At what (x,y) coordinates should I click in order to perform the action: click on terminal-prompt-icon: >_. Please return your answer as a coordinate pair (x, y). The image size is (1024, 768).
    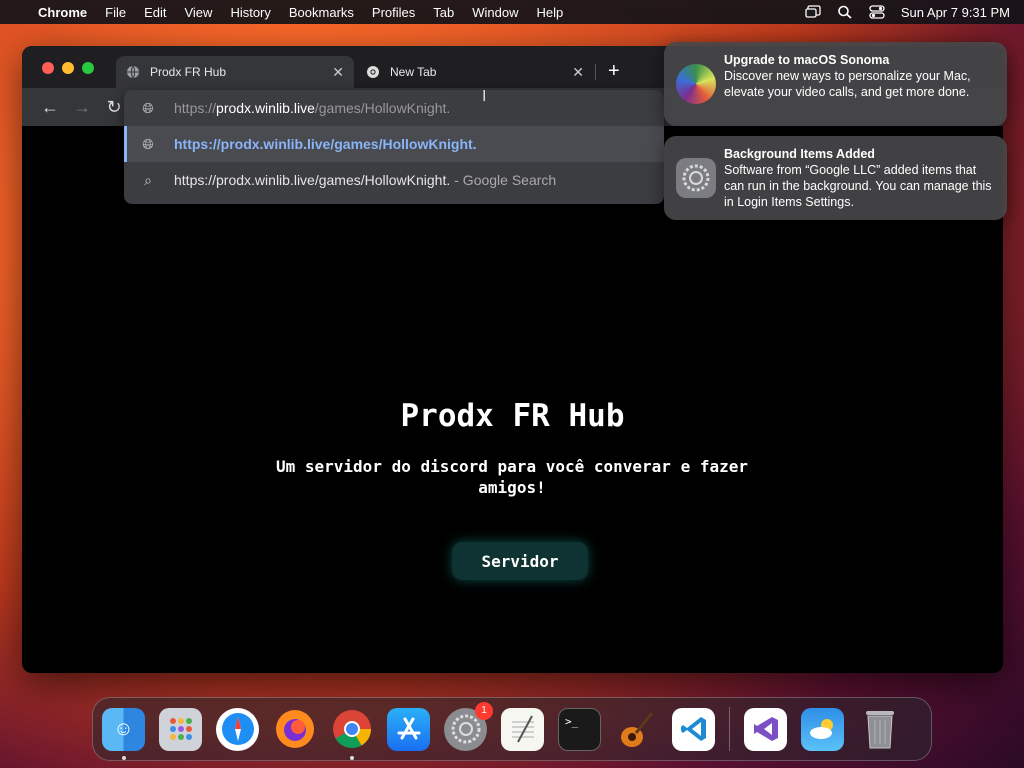
    Looking at the image, I should click on (572, 721).